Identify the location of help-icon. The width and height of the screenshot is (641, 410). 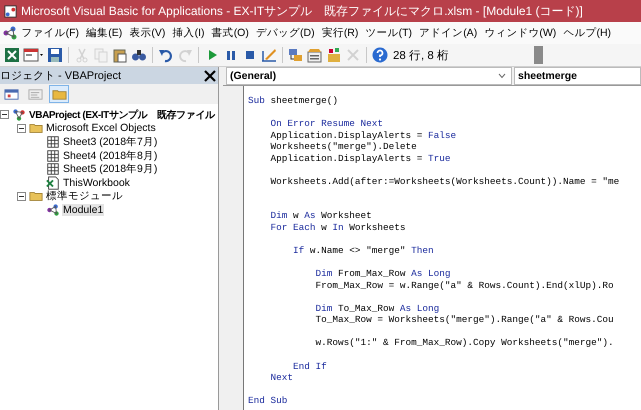
(380, 55).